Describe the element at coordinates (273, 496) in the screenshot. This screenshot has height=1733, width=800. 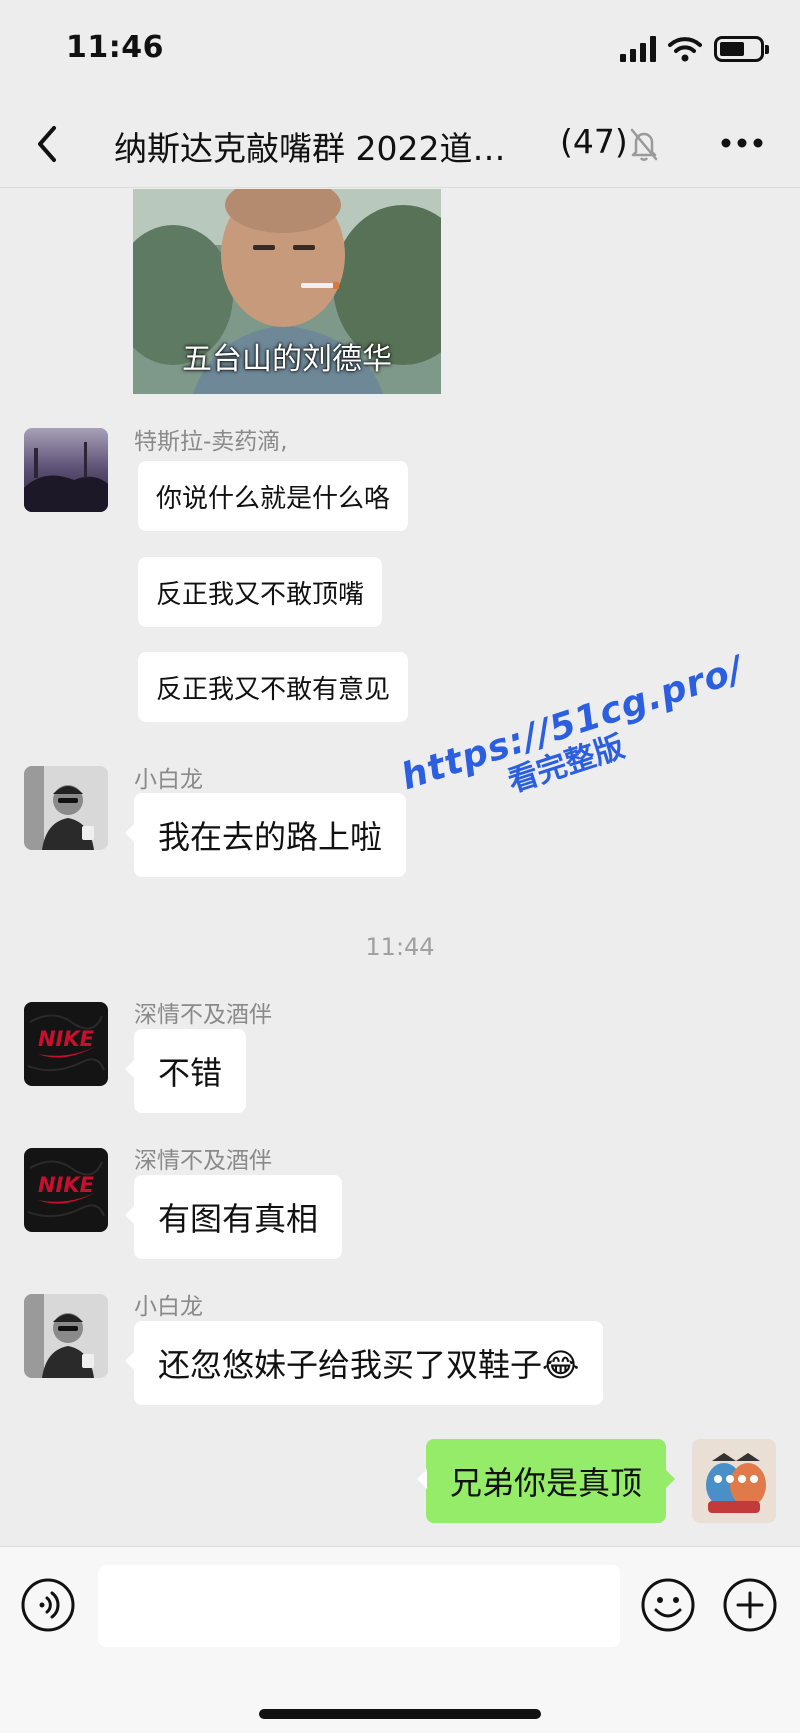
I see `message-bubble: 你说什么就是什么咯` at that location.